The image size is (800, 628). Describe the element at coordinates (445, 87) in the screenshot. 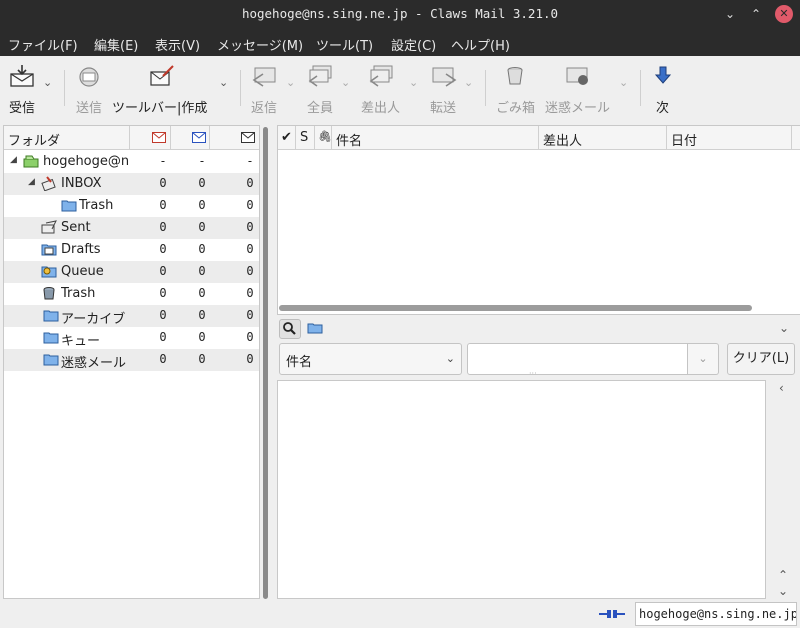

I see `forward-button: 転送` at that location.